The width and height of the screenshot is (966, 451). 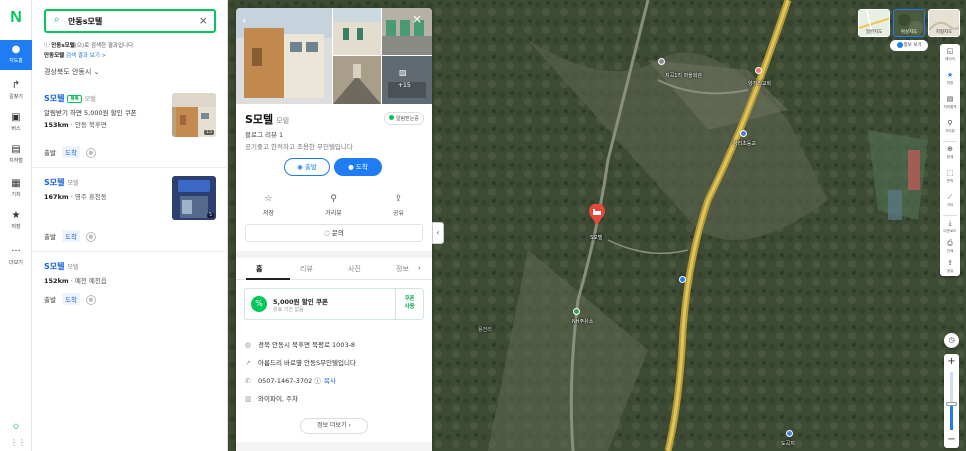 I want to click on more-info-button: 정보 더보기 ›, so click(x=334, y=426).